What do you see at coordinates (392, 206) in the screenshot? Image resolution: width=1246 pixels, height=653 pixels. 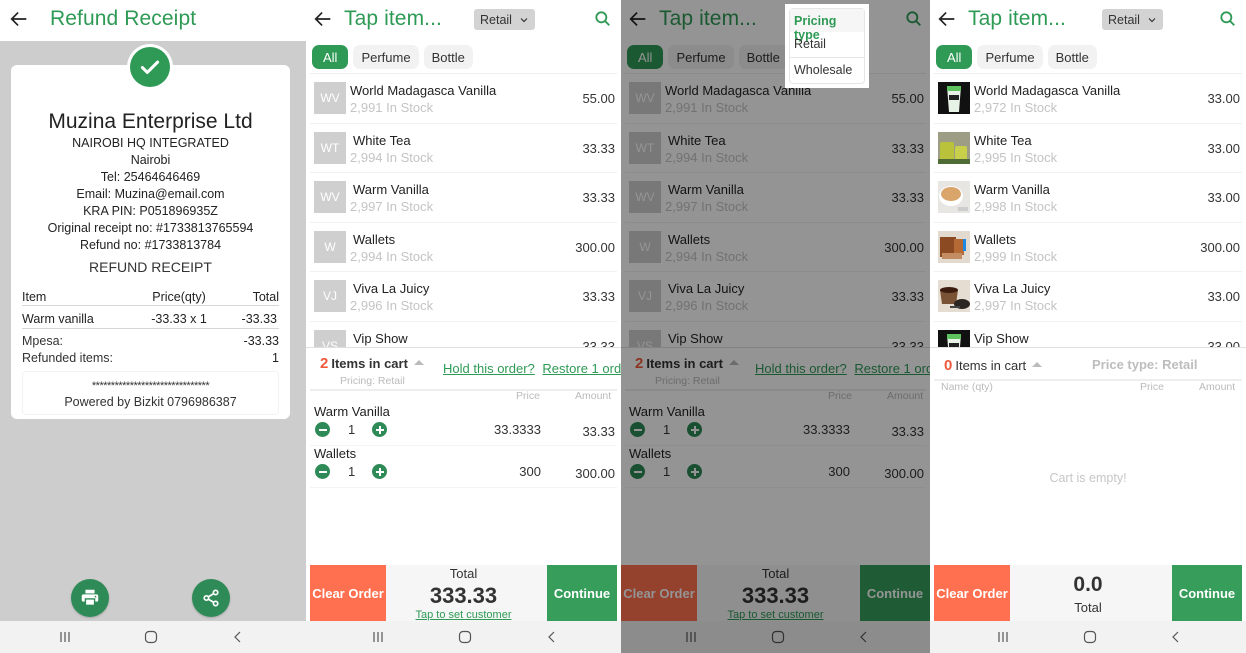 I see `product-stock: 2,997 In Stock` at bounding box center [392, 206].